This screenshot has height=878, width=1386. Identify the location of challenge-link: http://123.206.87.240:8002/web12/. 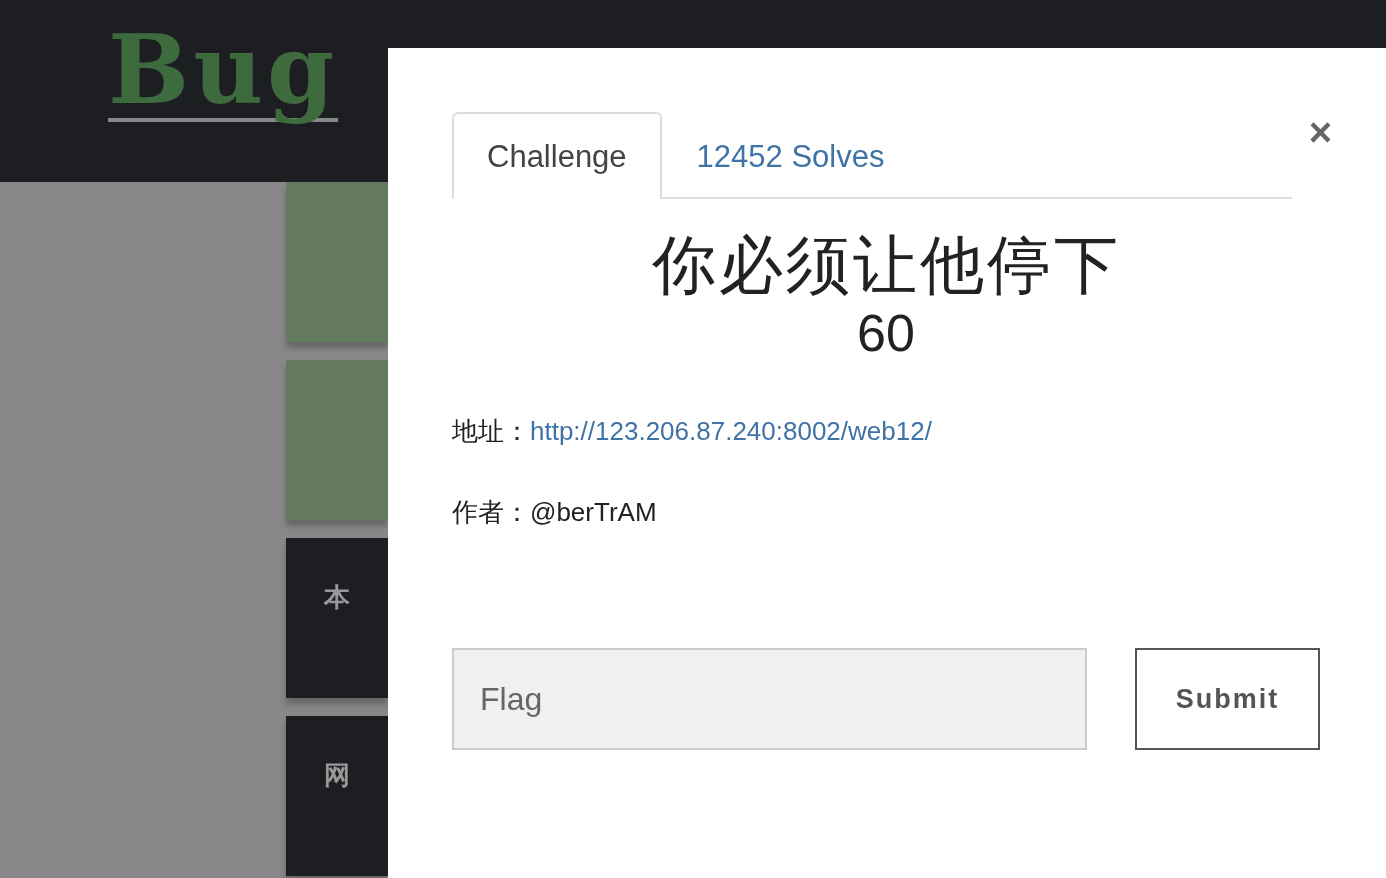
(731, 431).